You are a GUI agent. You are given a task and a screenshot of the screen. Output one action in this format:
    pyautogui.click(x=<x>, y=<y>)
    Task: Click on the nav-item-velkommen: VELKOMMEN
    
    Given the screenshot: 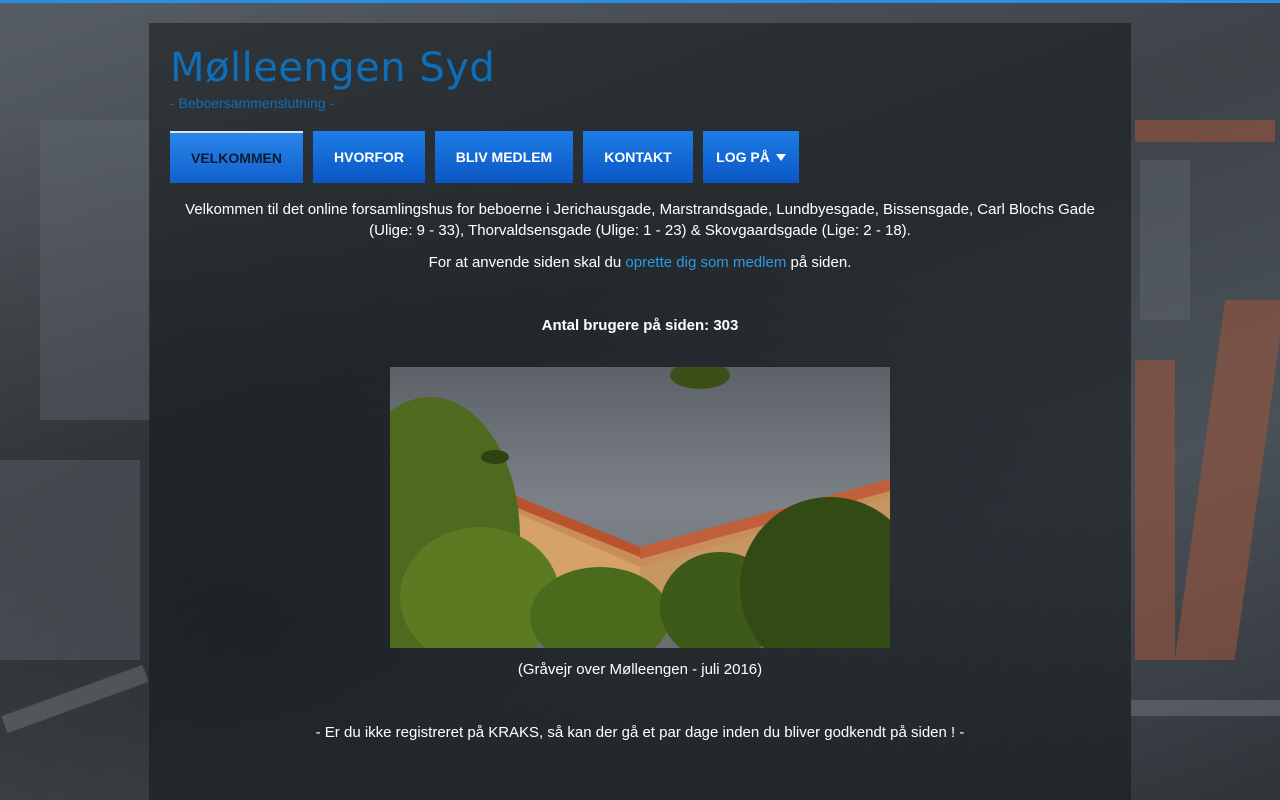 What is the action you would take?
    pyautogui.click(x=236, y=157)
    